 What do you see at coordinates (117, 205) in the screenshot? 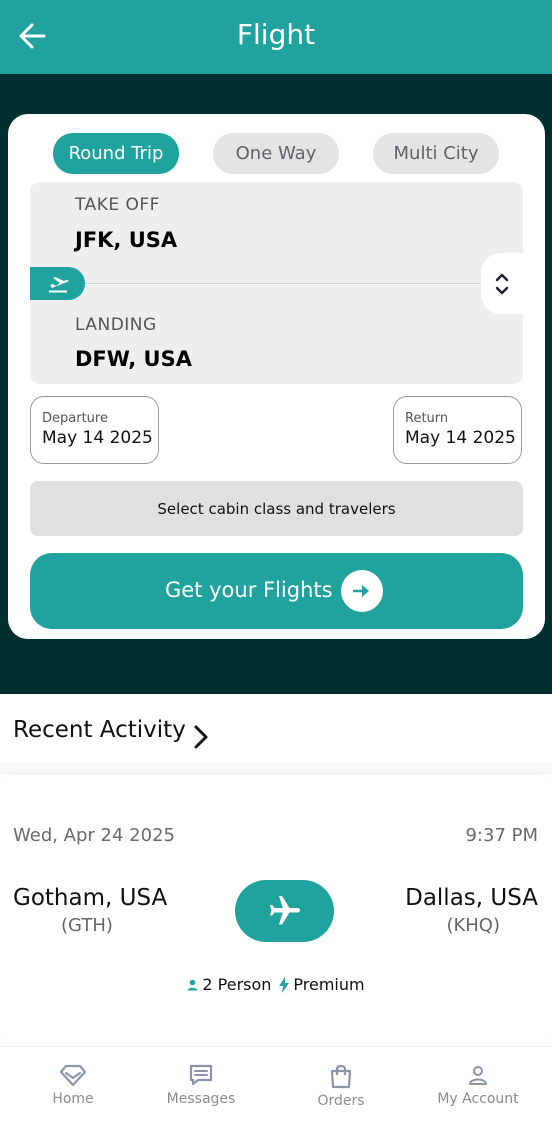
I see `takeoff-label: TAKE OFF` at bounding box center [117, 205].